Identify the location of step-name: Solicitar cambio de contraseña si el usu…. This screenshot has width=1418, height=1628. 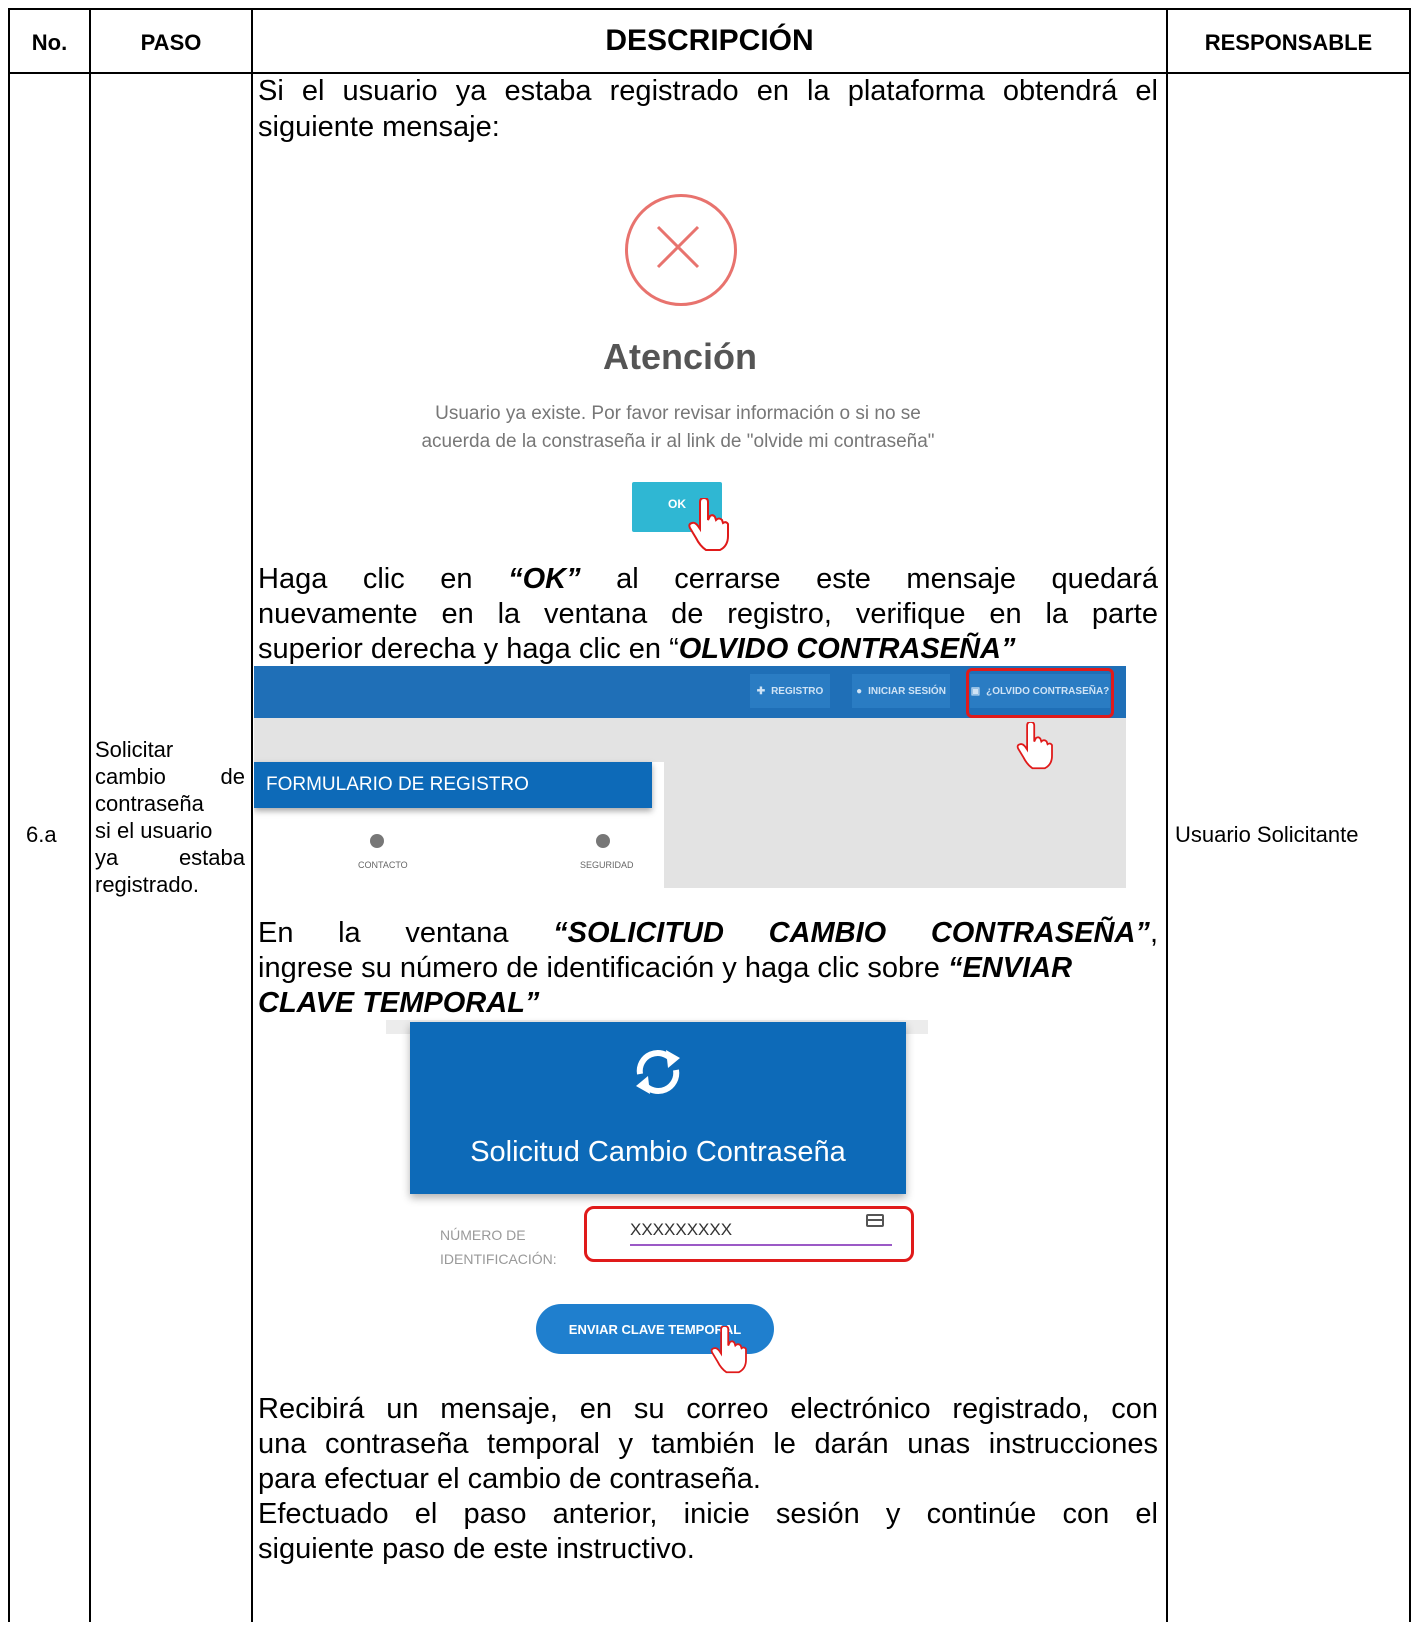
(170, 817).